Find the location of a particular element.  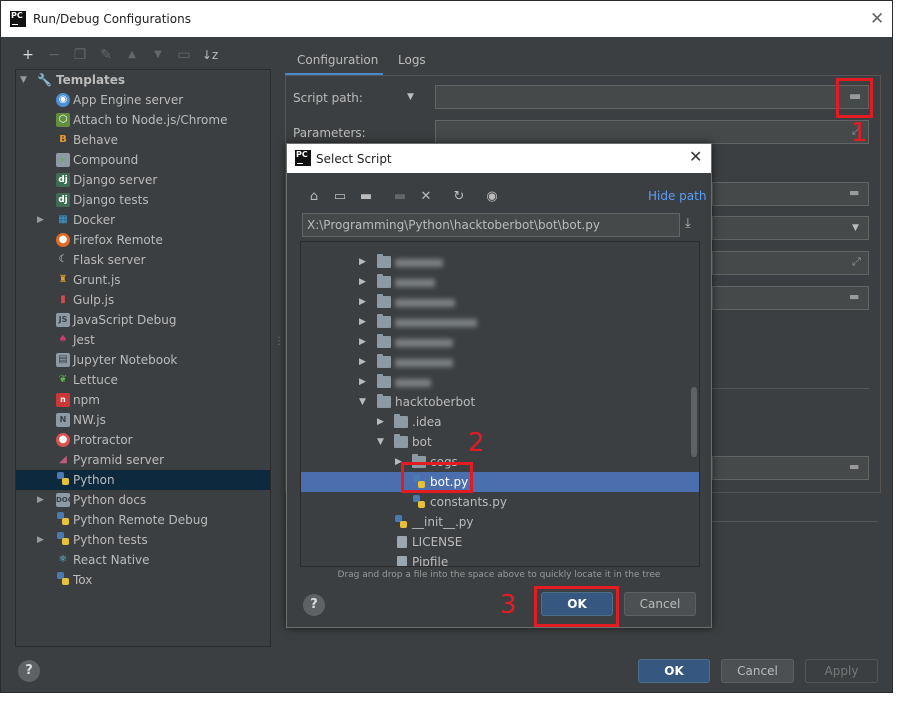

tree-root-templates: ▼ 🔧 Templates is located at coordinates (143, 80).